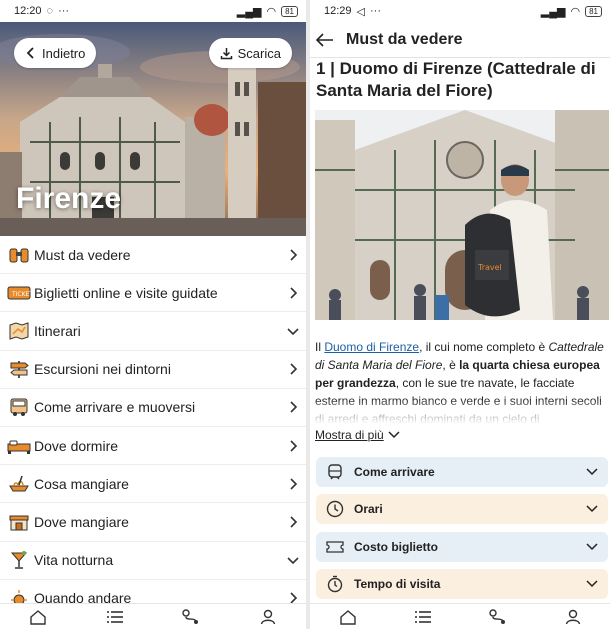 This screenshot has height=629, width=610. I want to click on menu-item-label: Dove dormire, so click(76, 445).